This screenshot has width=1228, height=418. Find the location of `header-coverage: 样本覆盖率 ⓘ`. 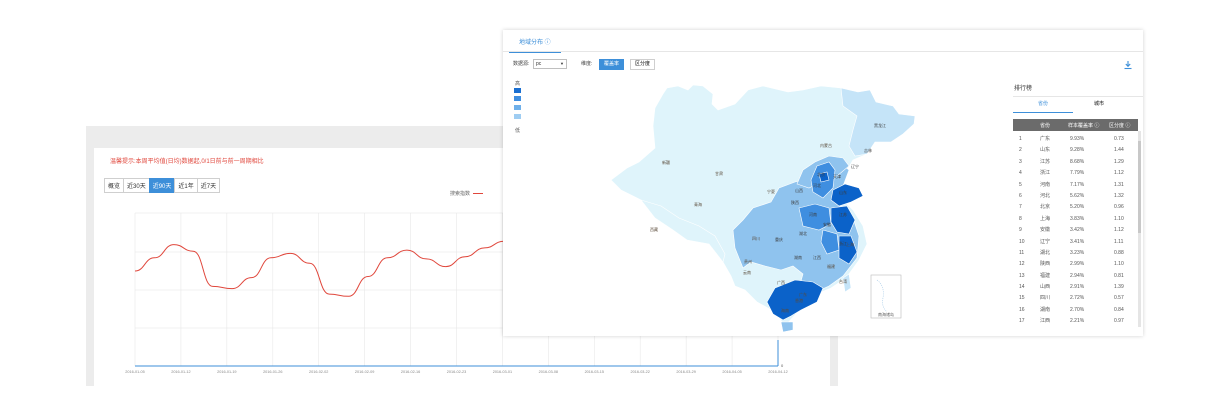

header-coverage: 样本覆盖率 ⓘ is located at coordinates (1083, 125).